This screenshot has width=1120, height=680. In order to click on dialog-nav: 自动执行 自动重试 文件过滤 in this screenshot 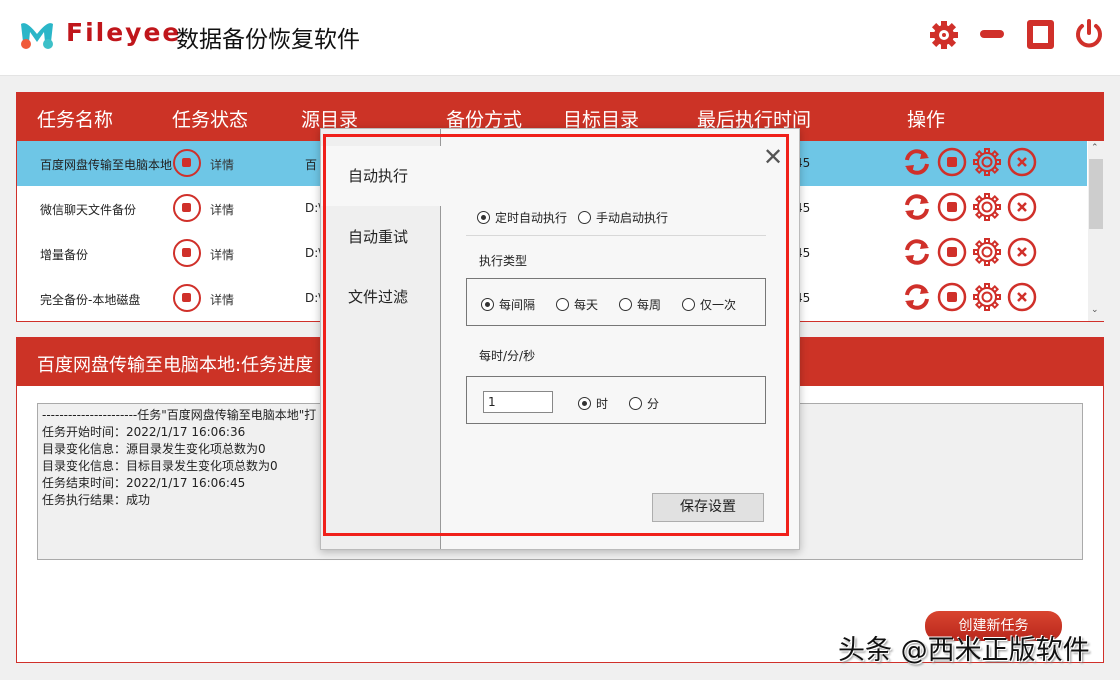, I will do `click(381, 339)`.